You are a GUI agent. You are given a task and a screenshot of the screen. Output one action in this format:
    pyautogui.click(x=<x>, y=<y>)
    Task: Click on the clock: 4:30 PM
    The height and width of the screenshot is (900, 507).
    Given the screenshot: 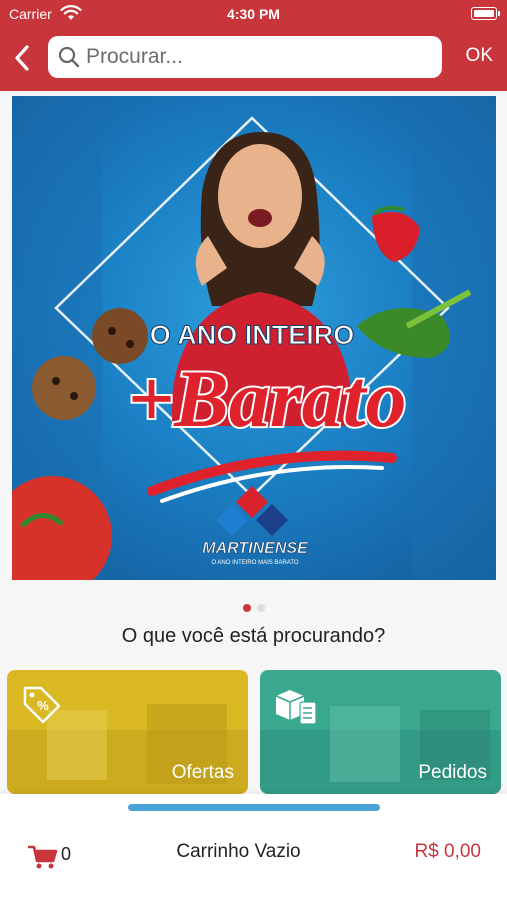 What is the action you would take?
    pyautogui.click(x=253, y=14)
    